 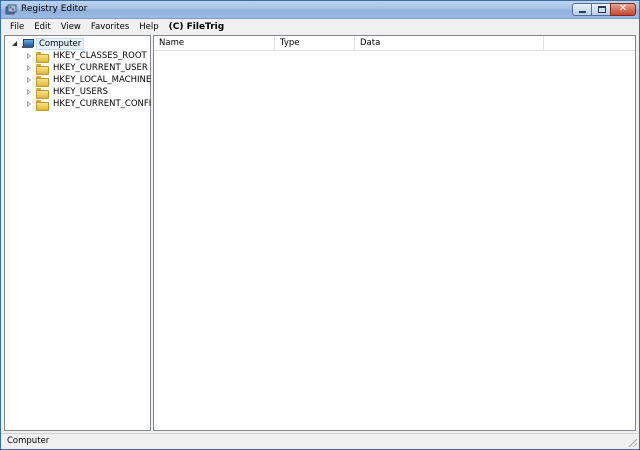 I want to click on tree-item-computer: Computer, so click(x=48, y=44).